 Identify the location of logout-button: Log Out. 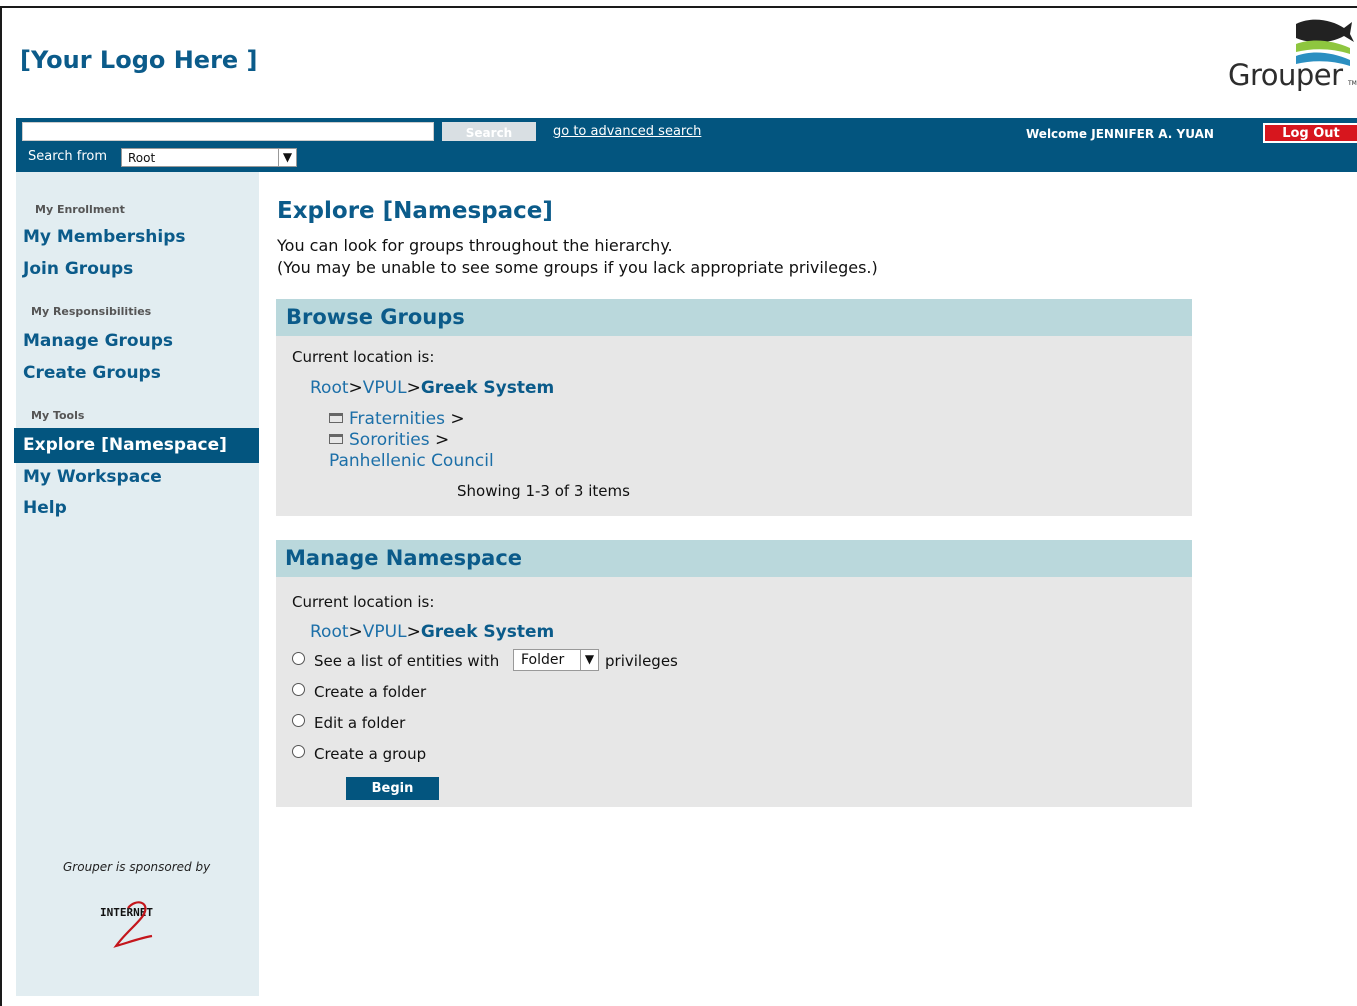
(1310, 133).